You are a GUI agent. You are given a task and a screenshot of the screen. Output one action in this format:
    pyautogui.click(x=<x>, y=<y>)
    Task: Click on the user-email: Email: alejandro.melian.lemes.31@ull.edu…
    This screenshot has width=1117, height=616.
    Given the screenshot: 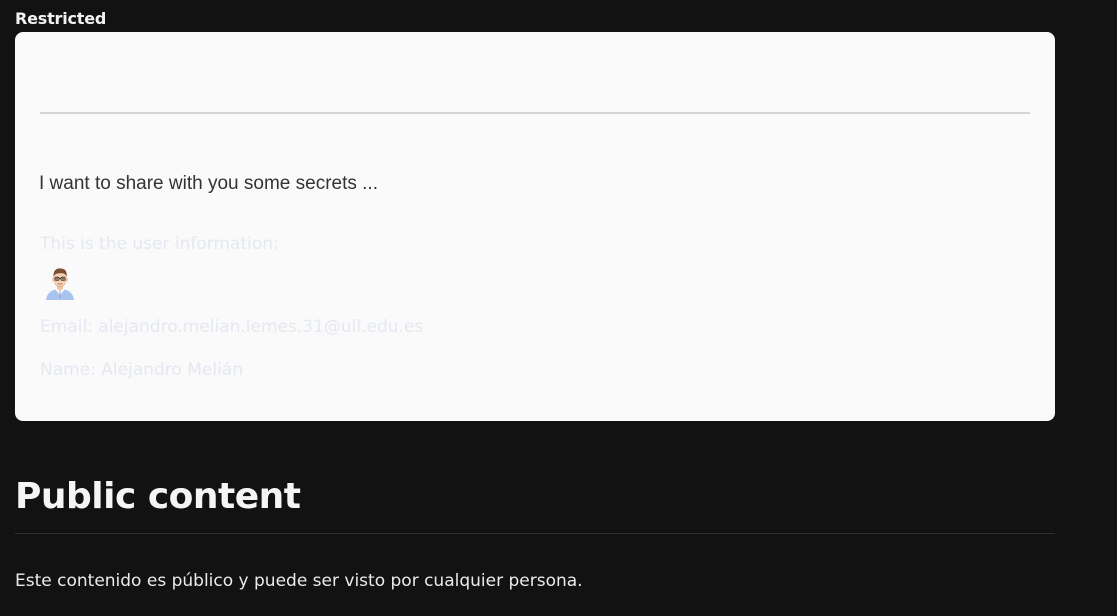 What is the action you would take?
    pyautogui.click(x=232, y=327)
    